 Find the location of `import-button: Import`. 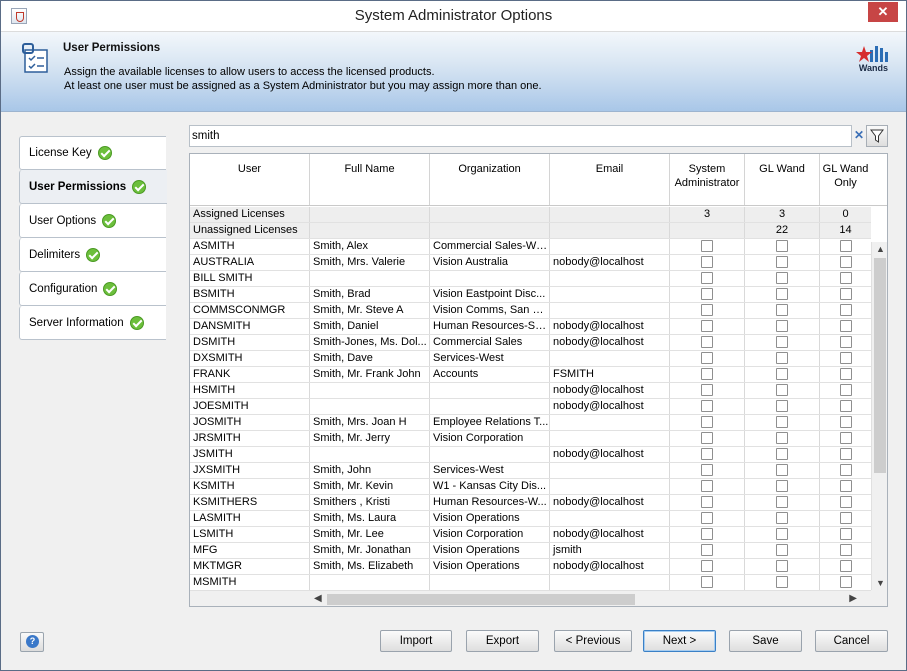

import-button: Import is located at coordinates (416, 641).